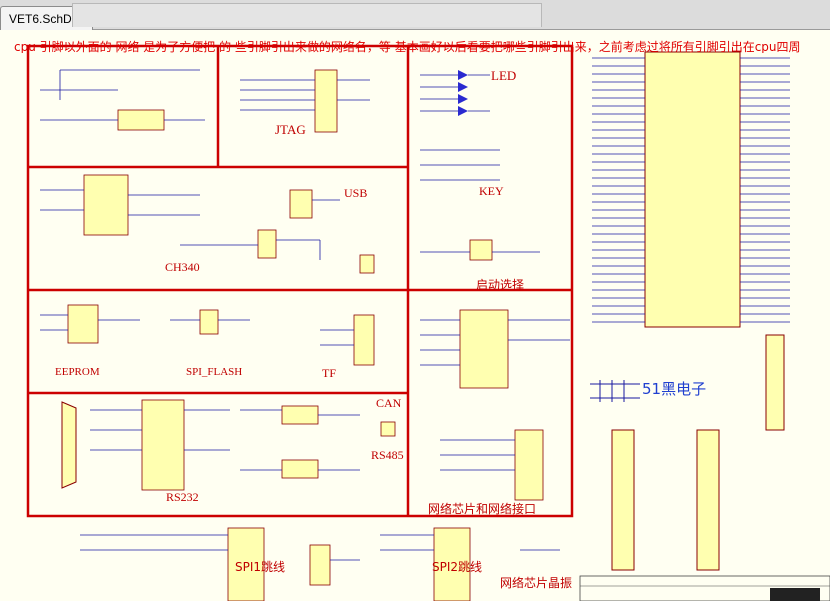 The width and height of the screenshot is (830, 601). Describe the element at coordinates (536, 583) in the screenshot. I see `label-net-crystal: 网络芯片晶振` at that location.